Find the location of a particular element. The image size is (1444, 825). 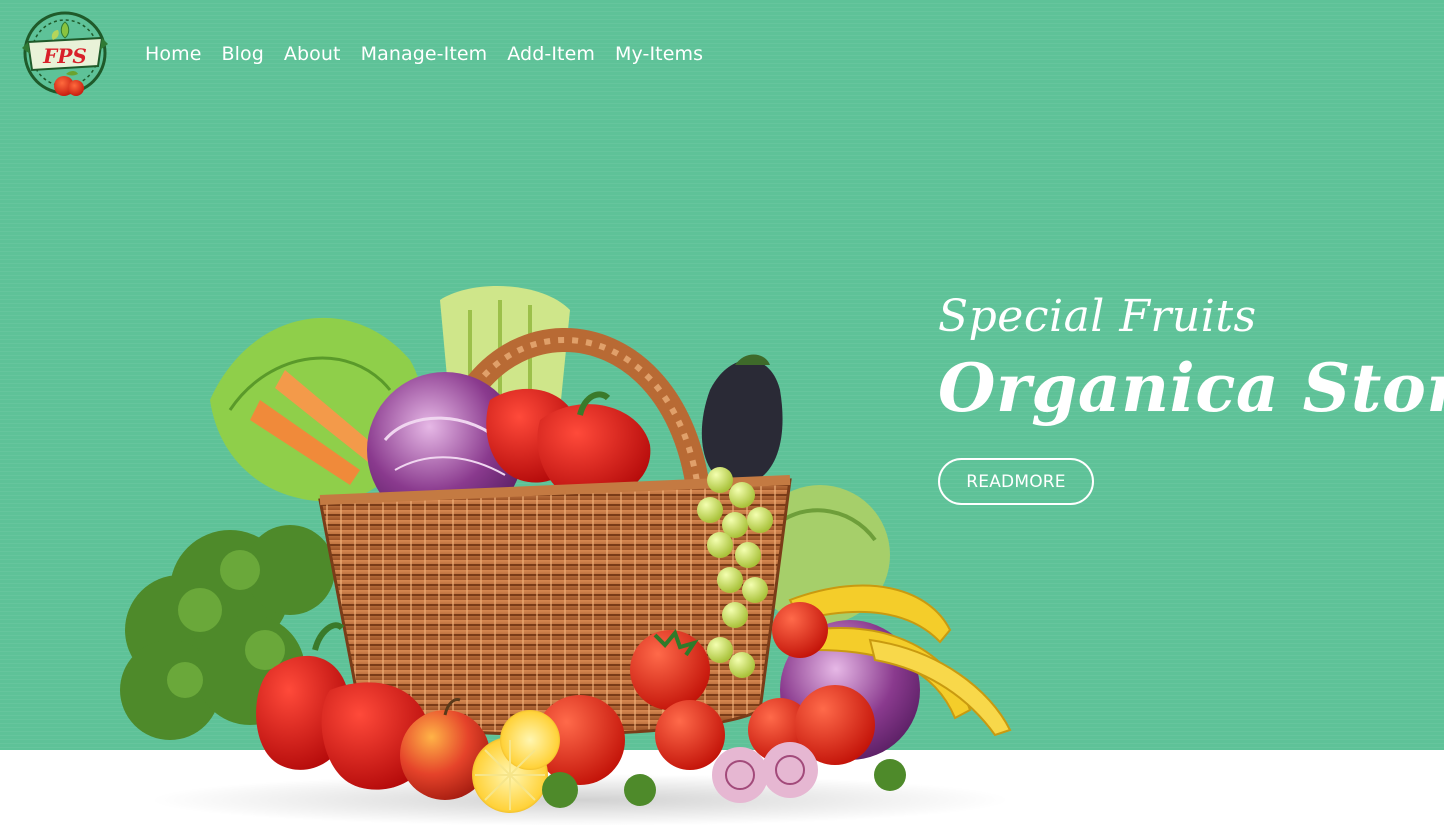

nav-item-about: About is located at coordinates (312, 54).